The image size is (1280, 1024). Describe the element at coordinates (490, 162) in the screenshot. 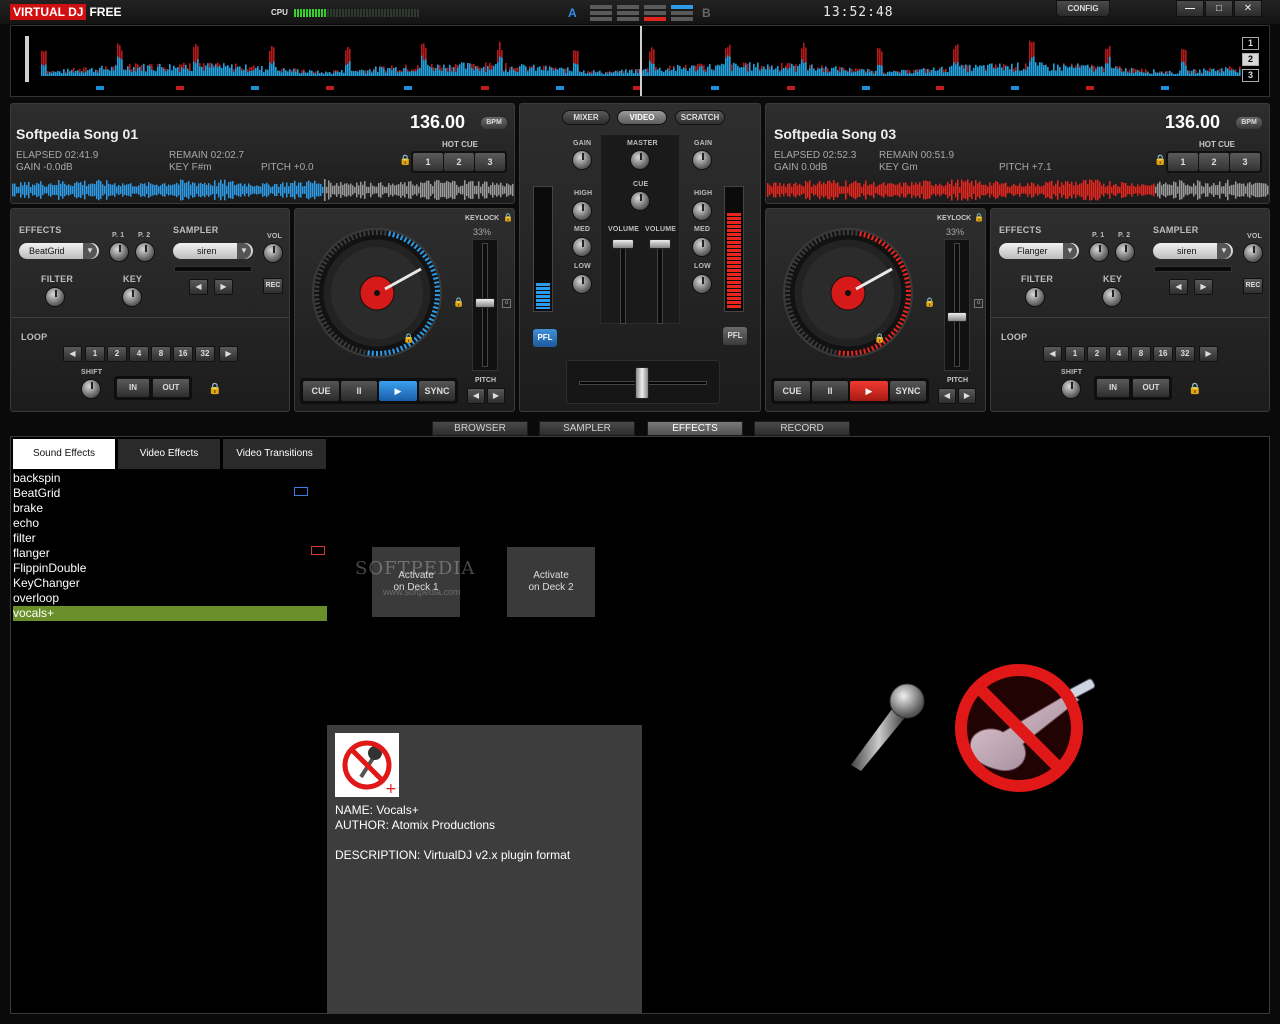

I see `deck1-hotcue-3: 3` at that location.